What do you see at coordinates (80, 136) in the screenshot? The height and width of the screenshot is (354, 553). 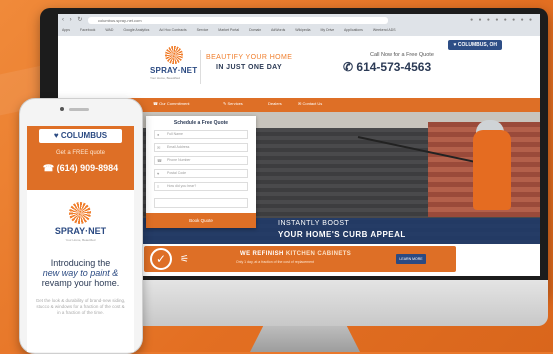 I see `mobile-location-button: ♥ COLUMBUS` at bounding box center [80, 136].